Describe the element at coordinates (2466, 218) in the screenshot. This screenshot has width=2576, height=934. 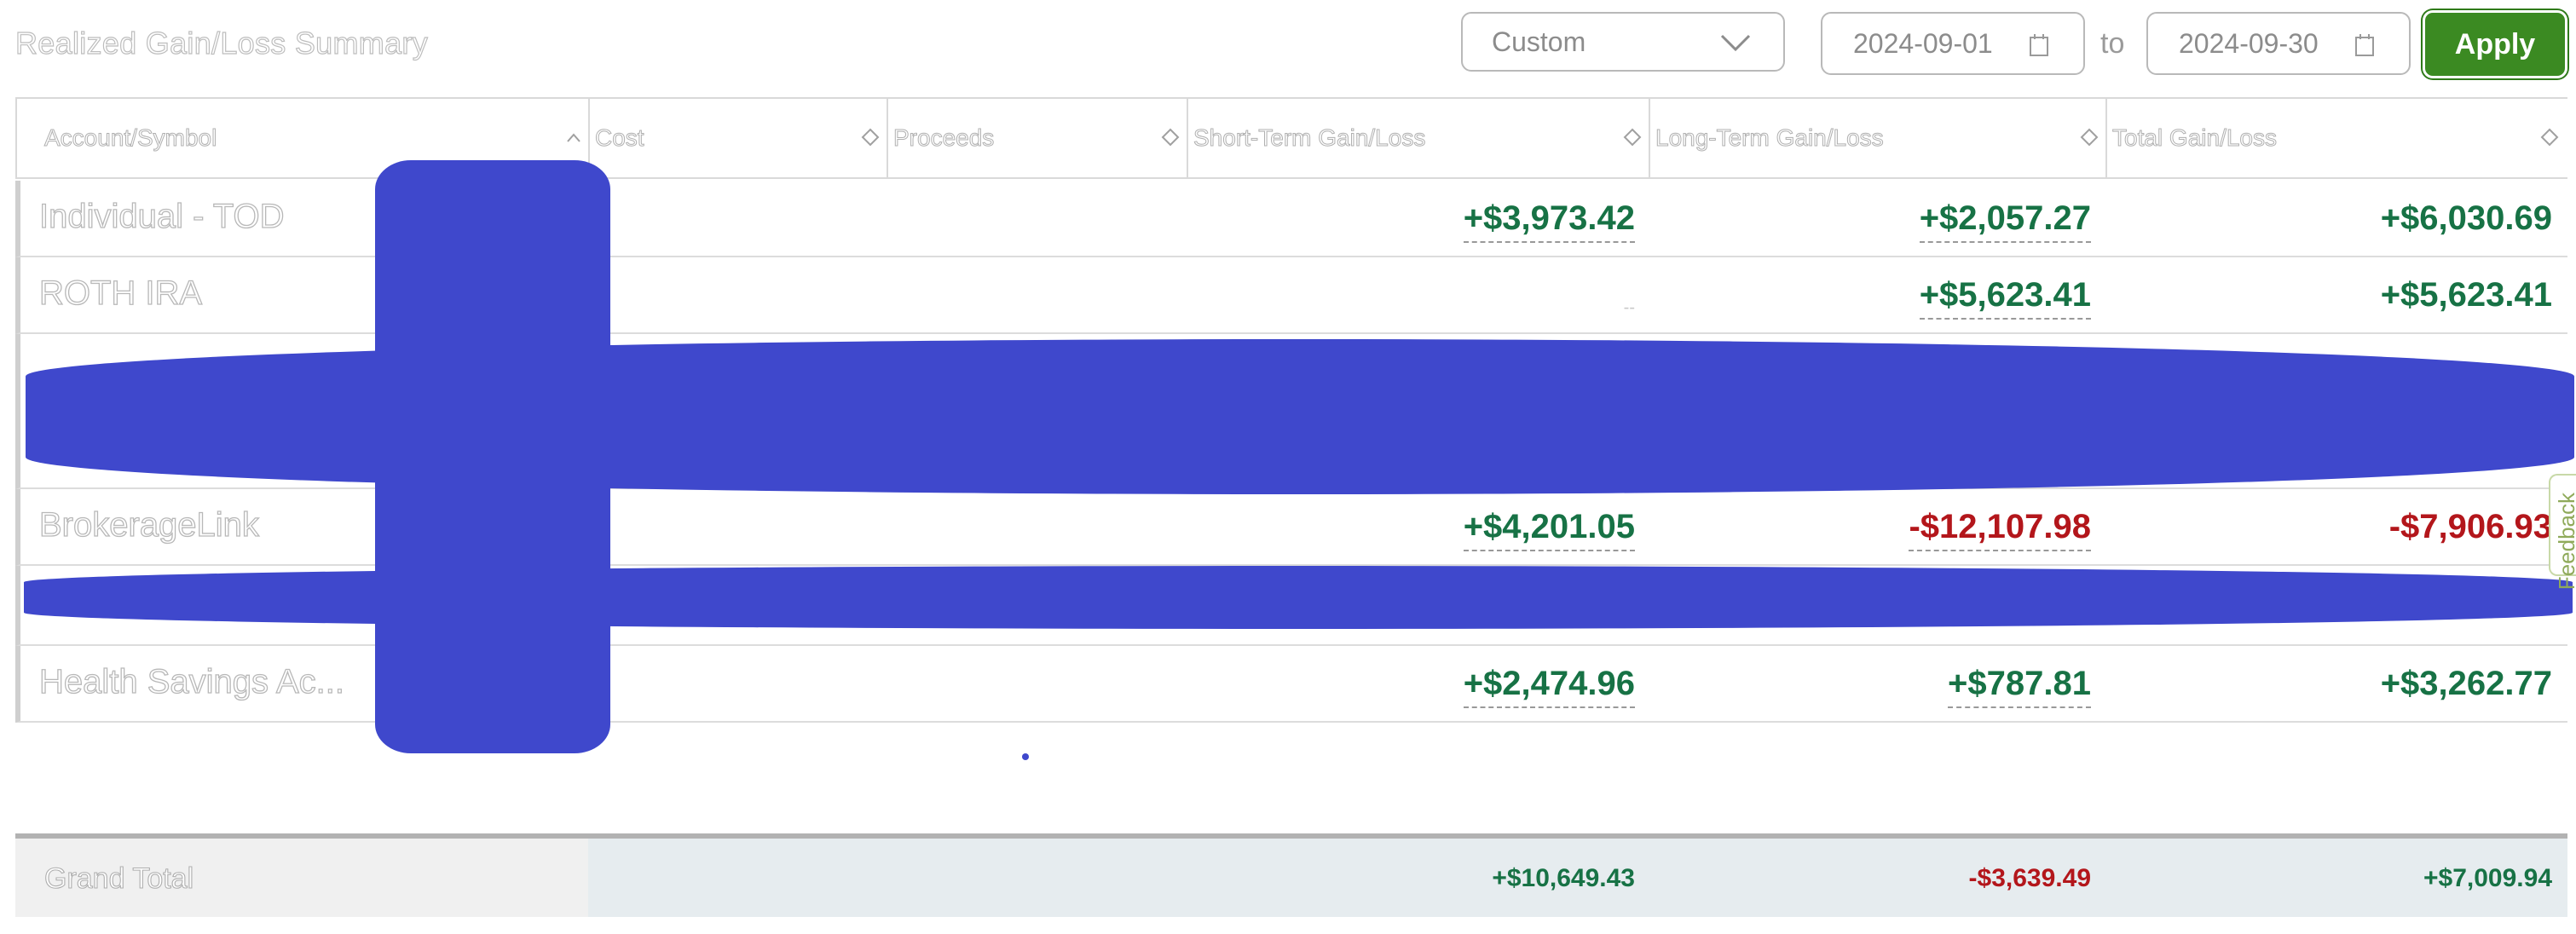
I see `total-value: +$6,030.69` at that location.